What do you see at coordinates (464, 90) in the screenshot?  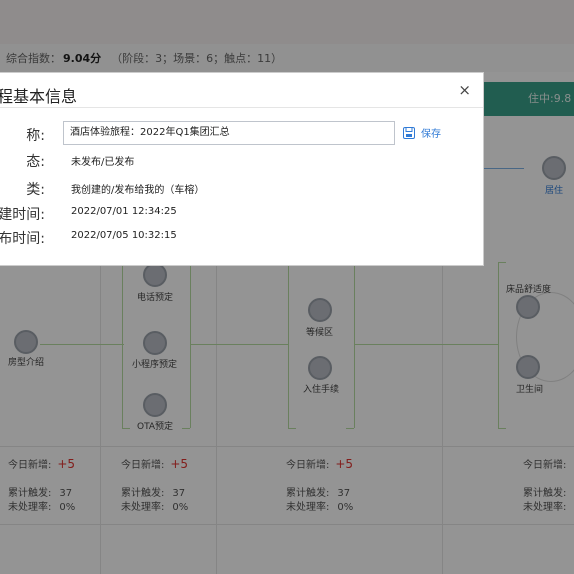 I see `close-icon: ×` at bounding box center [464, 90].